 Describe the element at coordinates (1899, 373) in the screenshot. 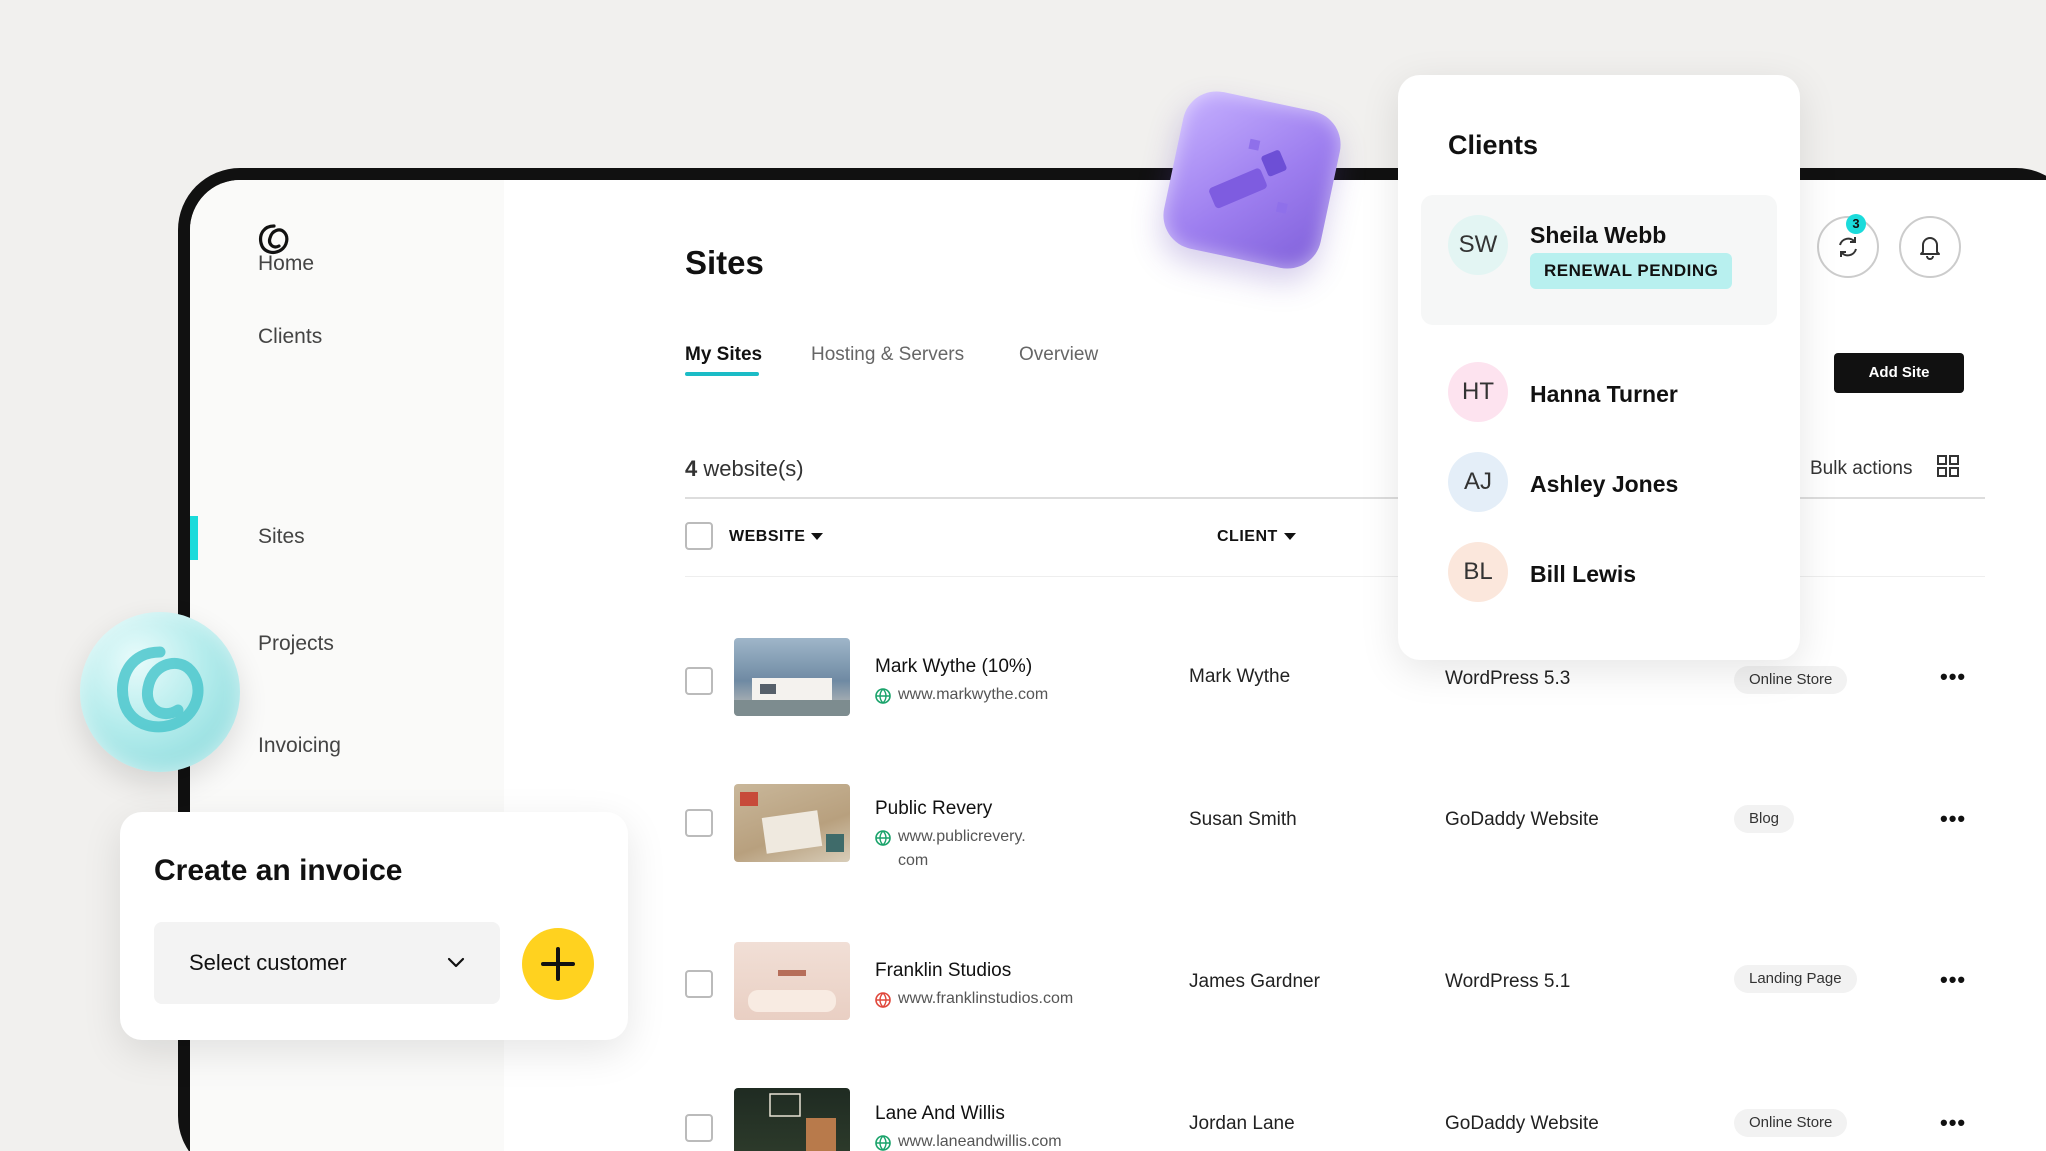

I see `add-site-button: Add Site` at that location.